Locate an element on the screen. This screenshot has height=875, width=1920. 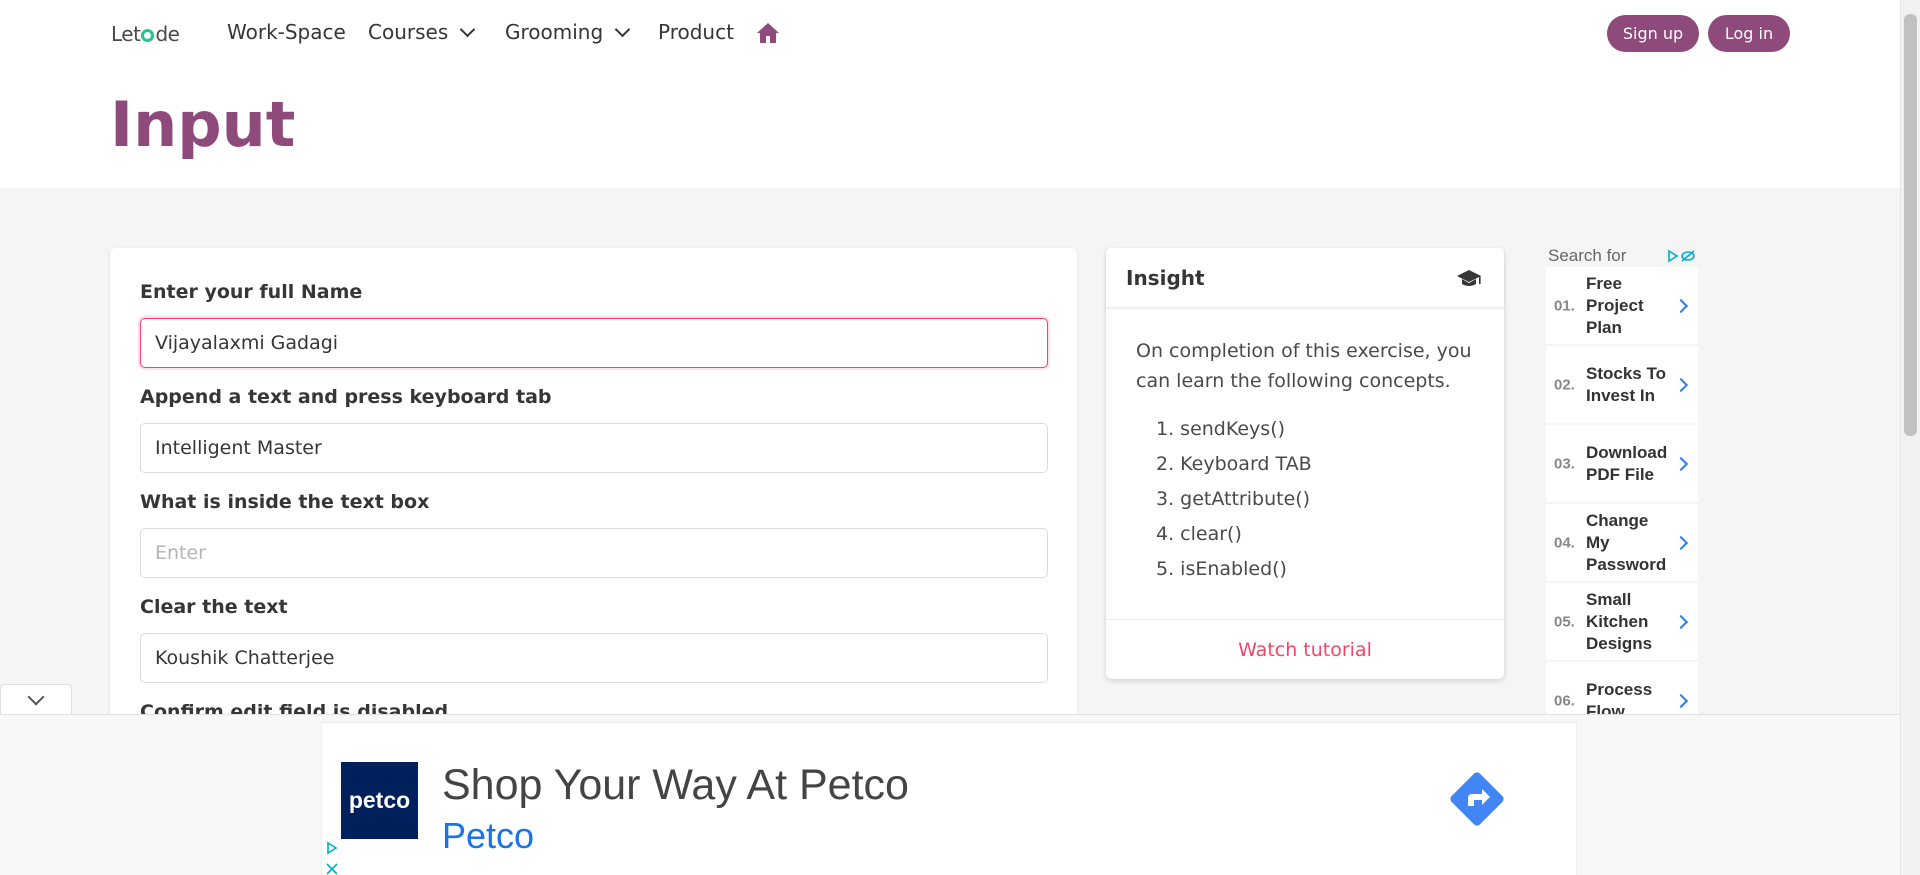
nav-product-label: Product is located at coordinates (696, 32).